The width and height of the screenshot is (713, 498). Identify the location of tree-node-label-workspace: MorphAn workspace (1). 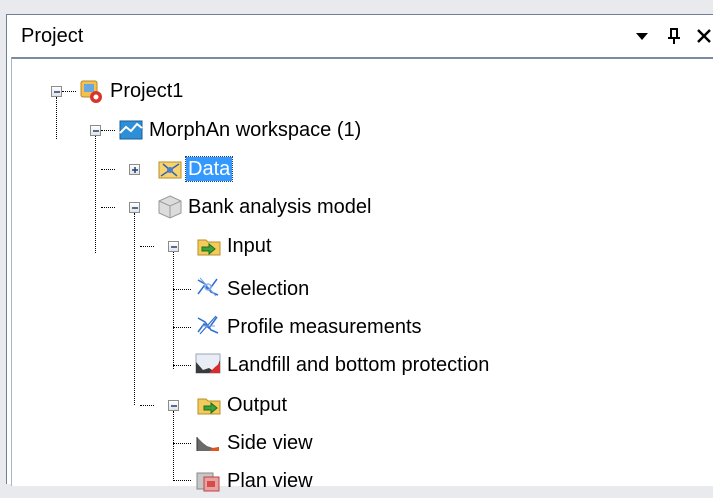
(255, 130).